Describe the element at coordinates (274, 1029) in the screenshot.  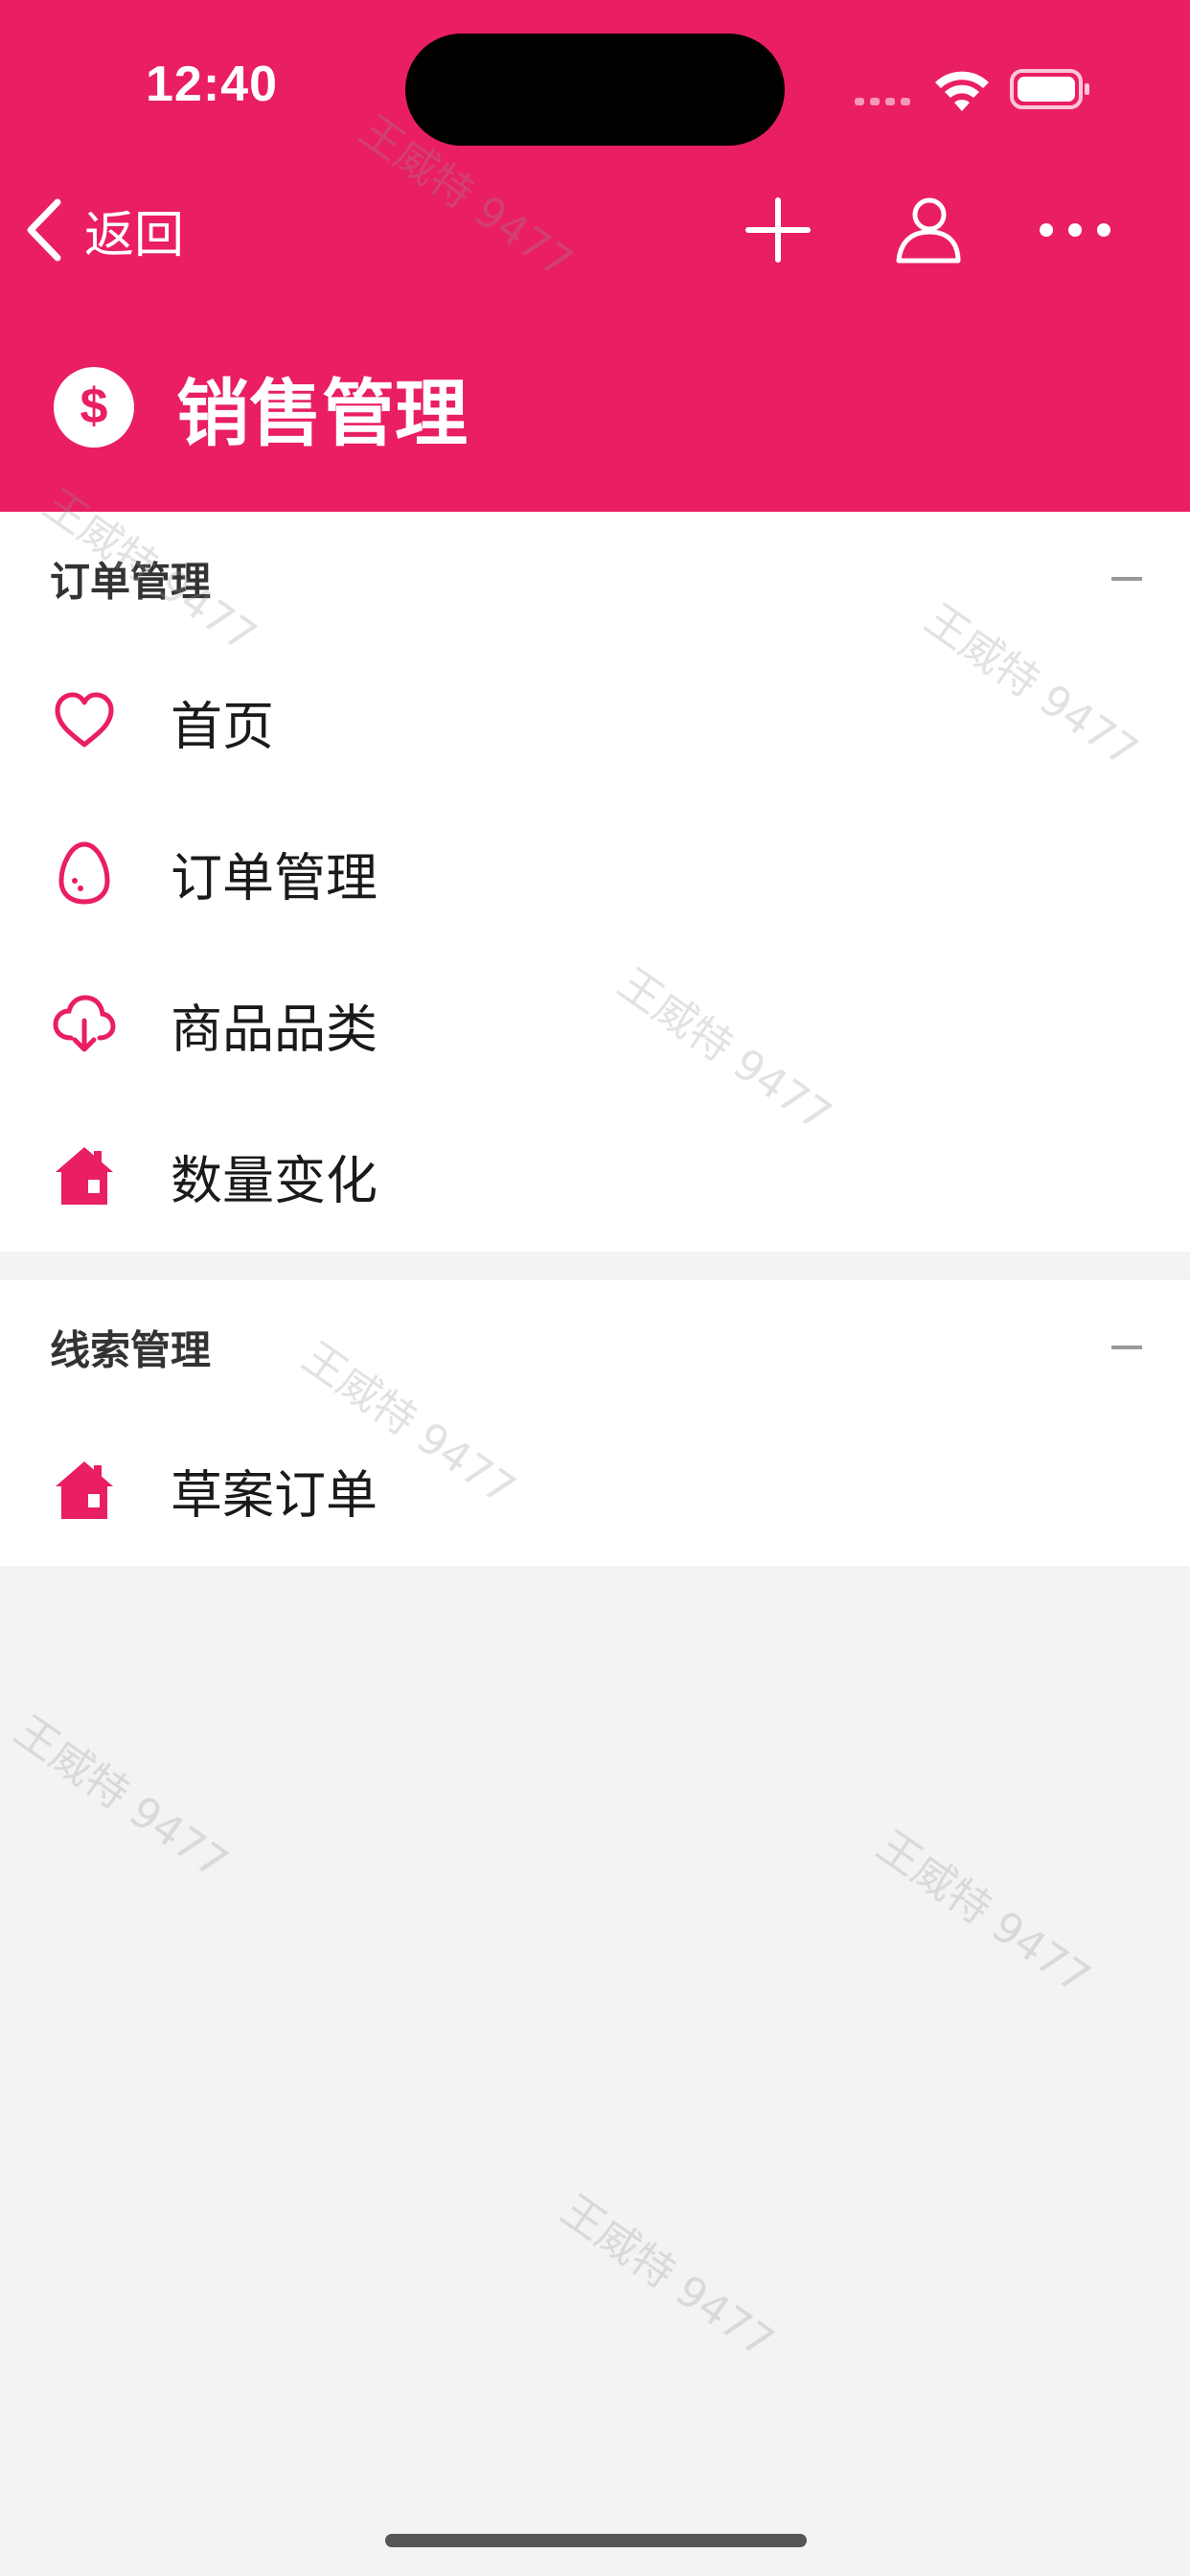
I see `menu-item-label: 商品品类` at that location.